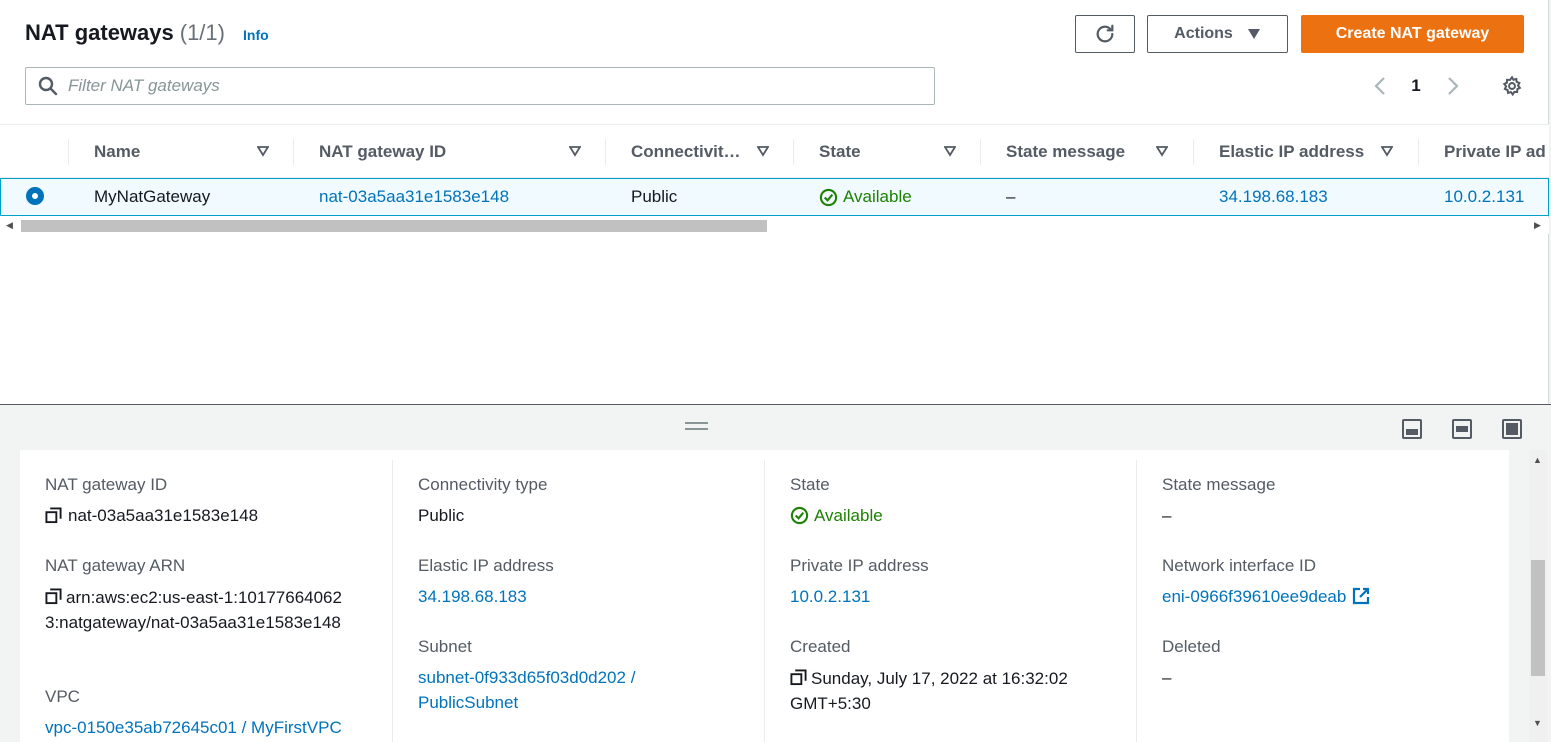 The height and width of the screenshot is (742, 1551). What do you see at coordinates (1537, 460) in the screenshot?
I see `scroll-up-arrow-icon: ▲` at bounding box center [1537, 460].